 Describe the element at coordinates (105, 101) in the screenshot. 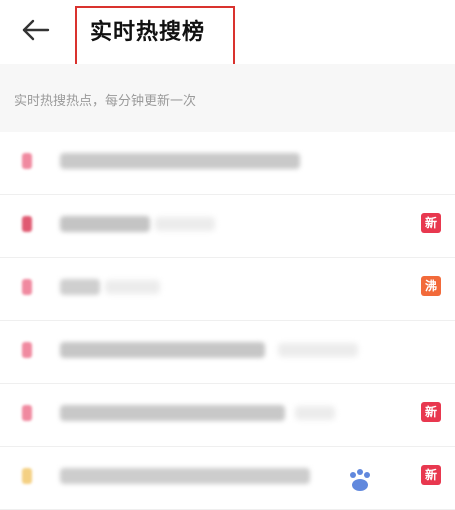

I see `update-frequency-note: 实时热搜热点，每分钟更新一次` at that location.